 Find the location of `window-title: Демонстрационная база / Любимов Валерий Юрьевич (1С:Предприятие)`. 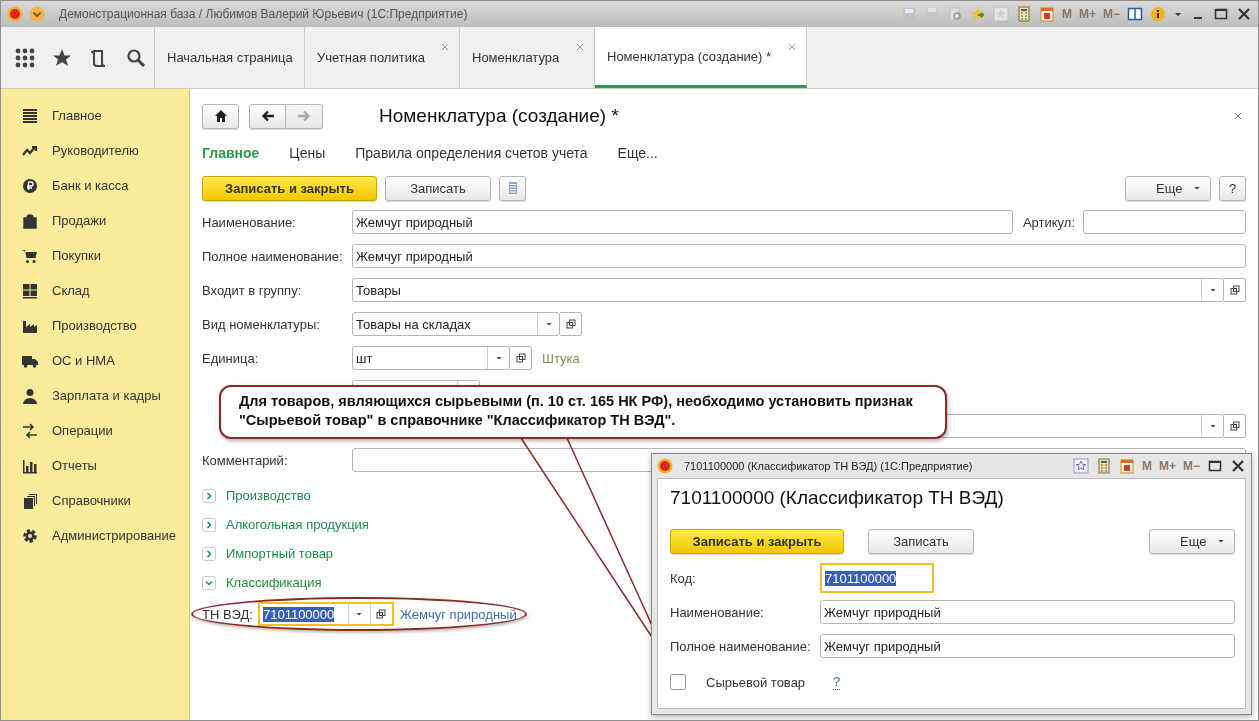

window-title: Демонстрационная база / Любимов Валерий Юрьевич (1С:Предприятие) is located at coordinates (263, 14).